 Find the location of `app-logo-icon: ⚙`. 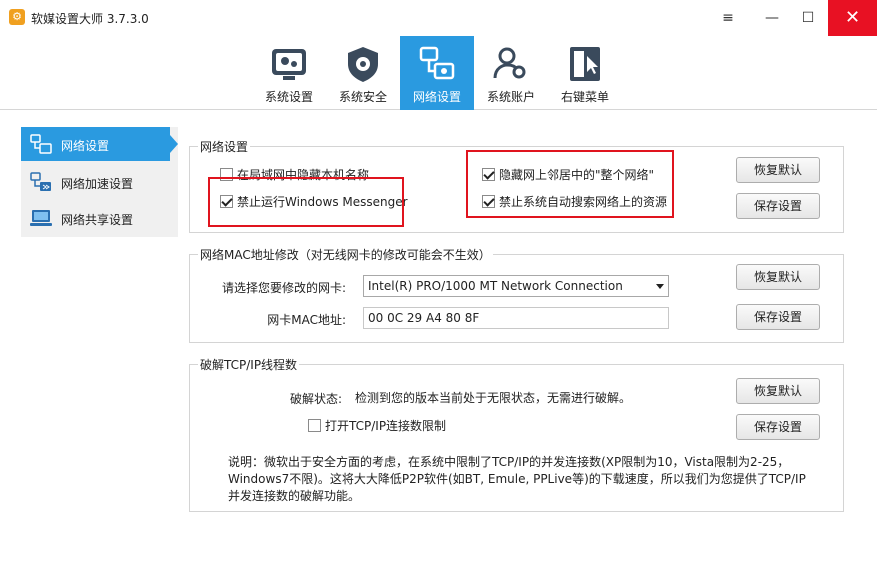

app-logo-icon: ⚙ is located at coordinates (17, 17).